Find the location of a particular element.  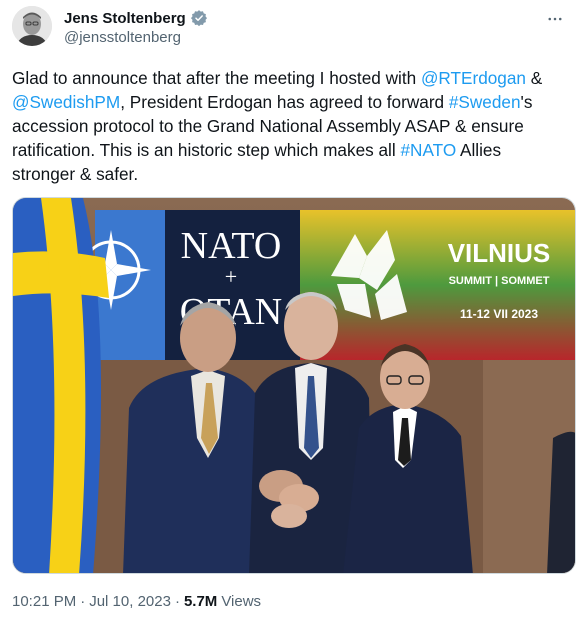

author-avatar is located at coordinates (32, 26).